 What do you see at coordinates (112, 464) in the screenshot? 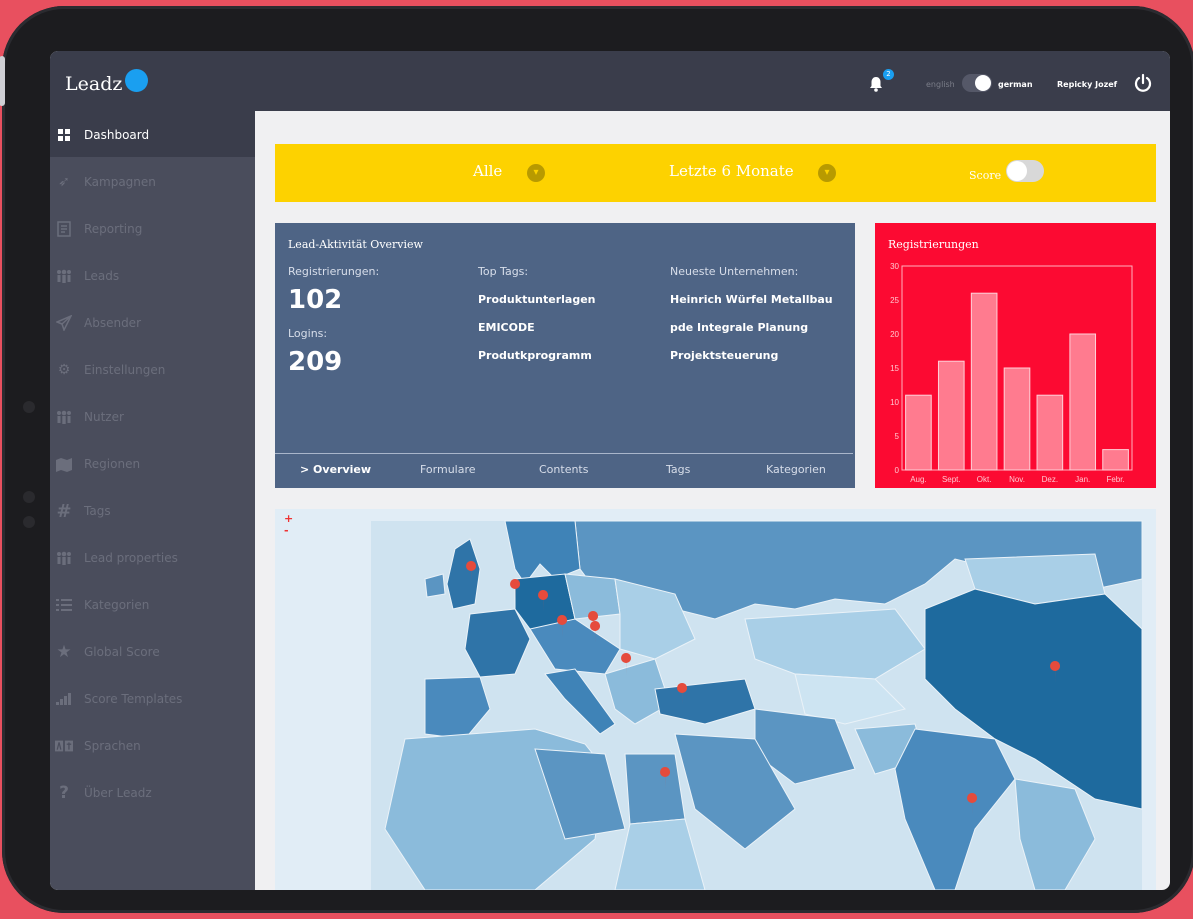
I see `sidebar-item-label: Regionen` at bounding box center [112, 464].